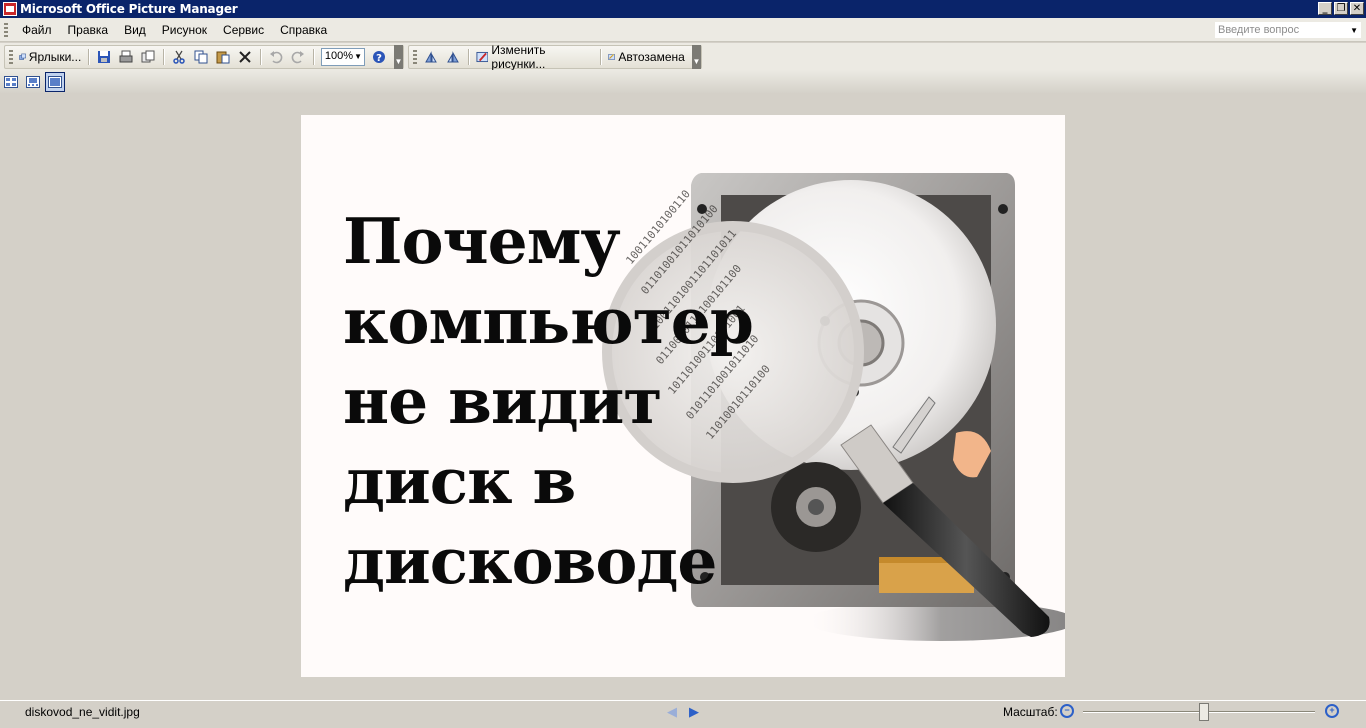 Image resolution: width=1366 pixels, height=728 pixels. Describe the element at coordinates (129, 9) in the screenshot. I see `window-title: Microsoft Office Picture Manager` at that location.